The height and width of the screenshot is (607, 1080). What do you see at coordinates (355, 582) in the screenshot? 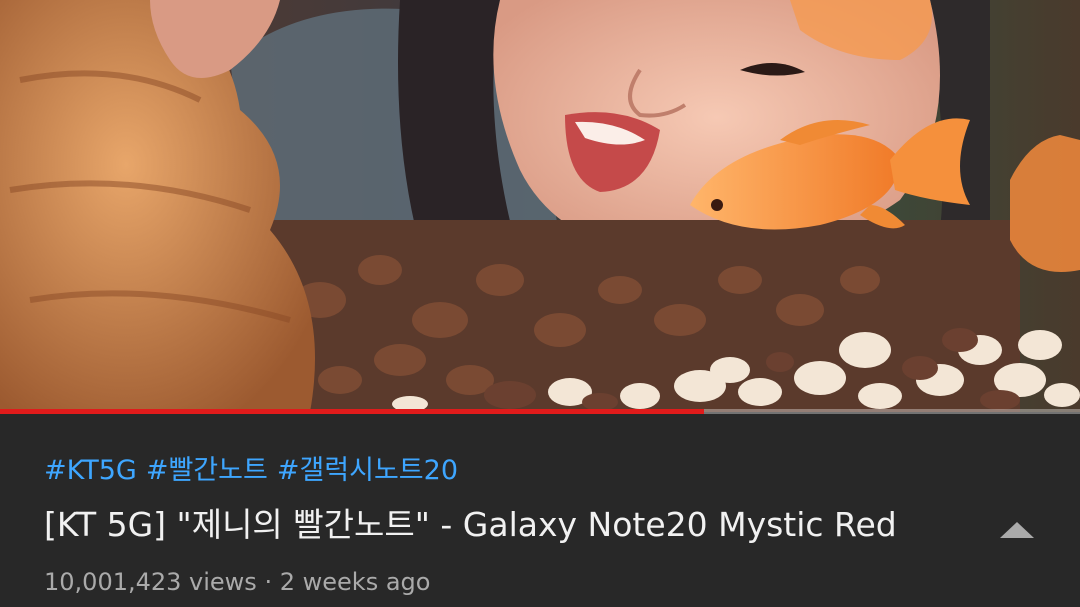
I see `upload-age: 2 weeks ago` at bounding box center [355, 582].